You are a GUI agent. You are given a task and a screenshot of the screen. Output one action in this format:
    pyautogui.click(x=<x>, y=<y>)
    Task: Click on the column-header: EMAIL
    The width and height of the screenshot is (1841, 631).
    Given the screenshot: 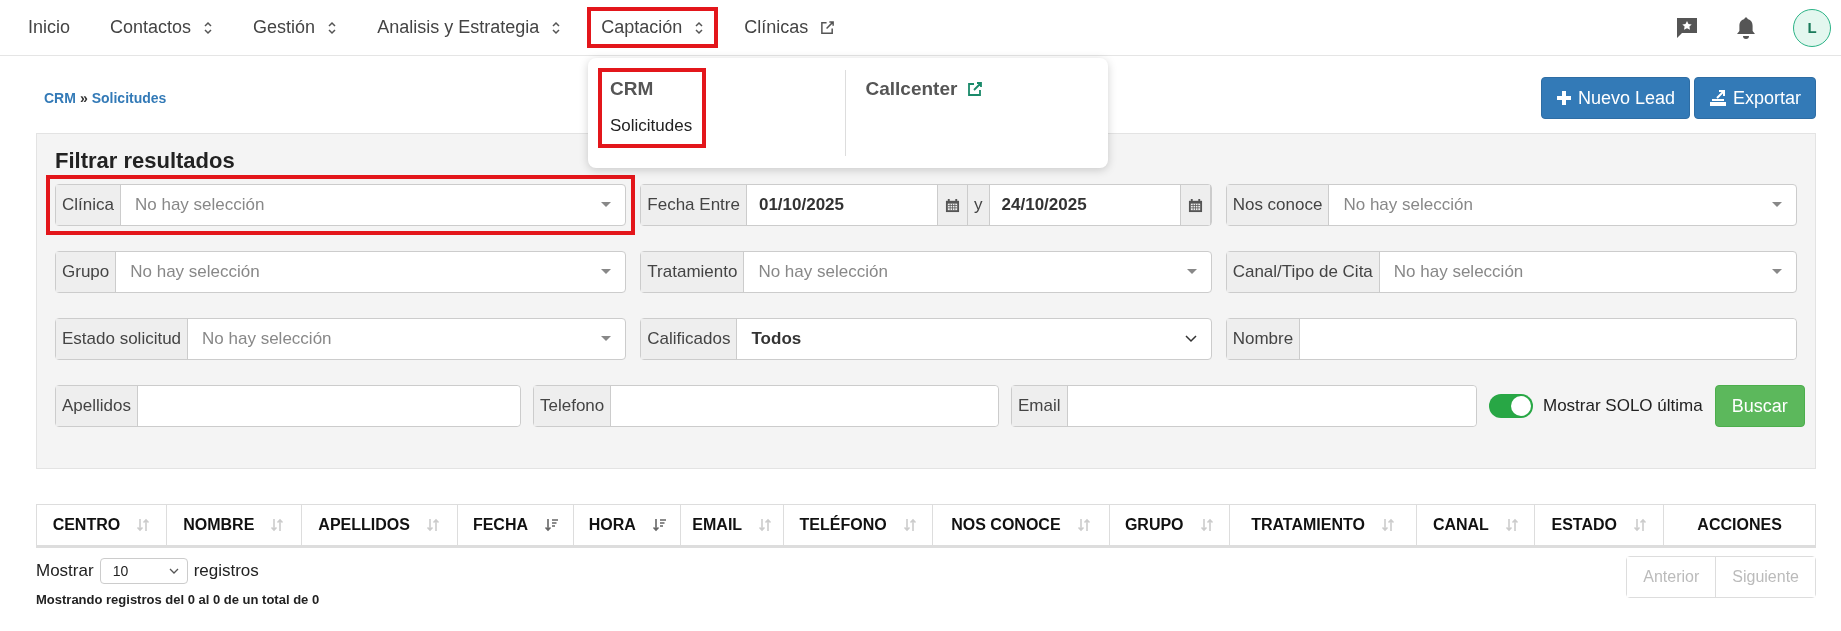 What is the action you would take?
    pyautogui.click(x=733, y=525)
    